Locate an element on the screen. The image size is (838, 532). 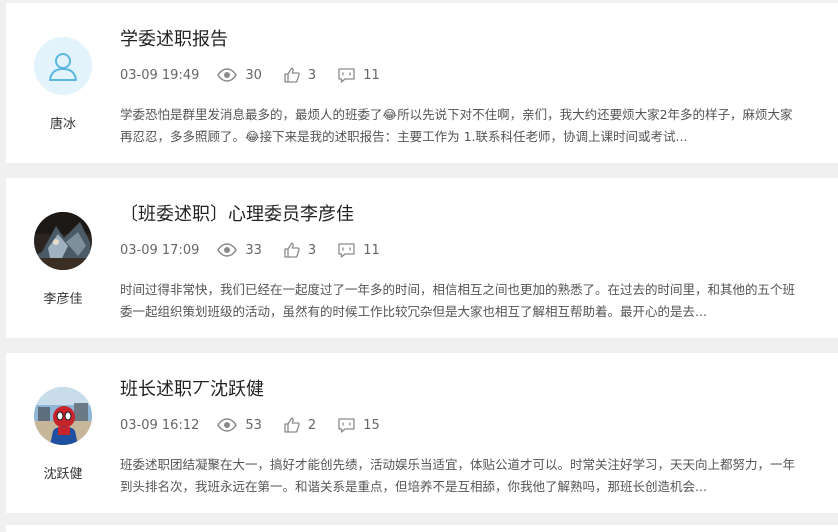
view-count: 53 is located at coordinates (239, 425).